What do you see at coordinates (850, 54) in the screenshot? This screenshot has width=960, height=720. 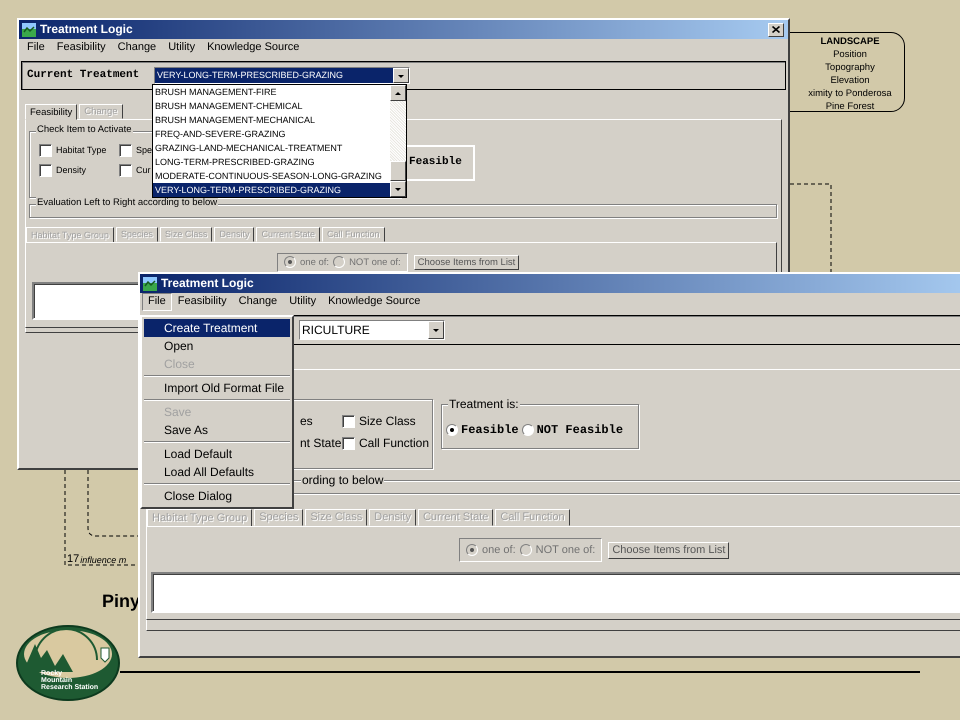 I see `landscape-item: Position` at bounding box center [850, 54].